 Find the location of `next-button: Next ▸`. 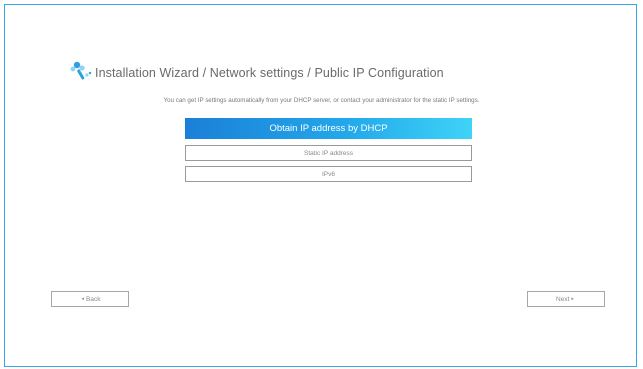

next-button: Next ▸ is located at coordinates (566, 299).